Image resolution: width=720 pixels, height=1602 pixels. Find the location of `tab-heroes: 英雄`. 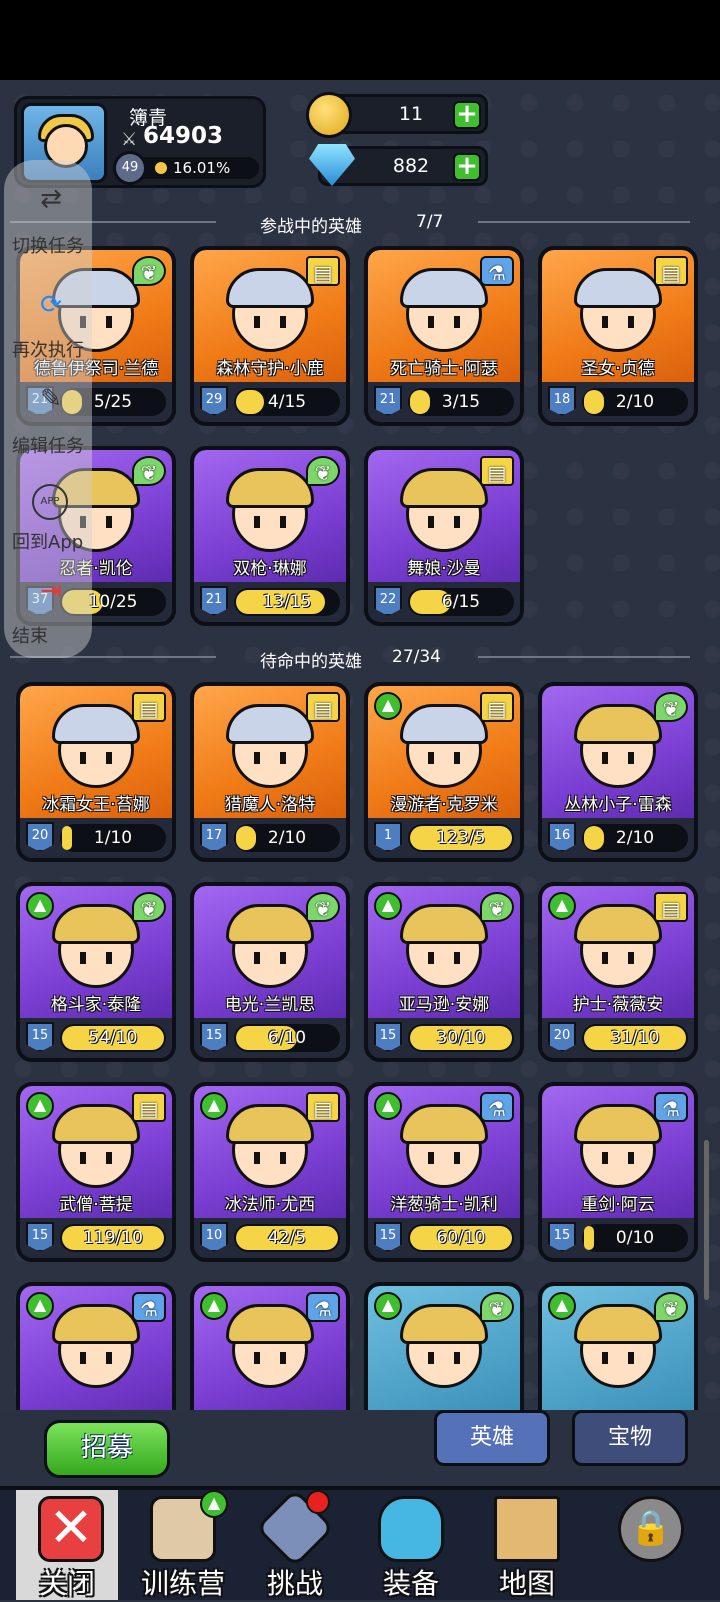

tab-heroes: 英雄 is located at coordinates (492, 1438).